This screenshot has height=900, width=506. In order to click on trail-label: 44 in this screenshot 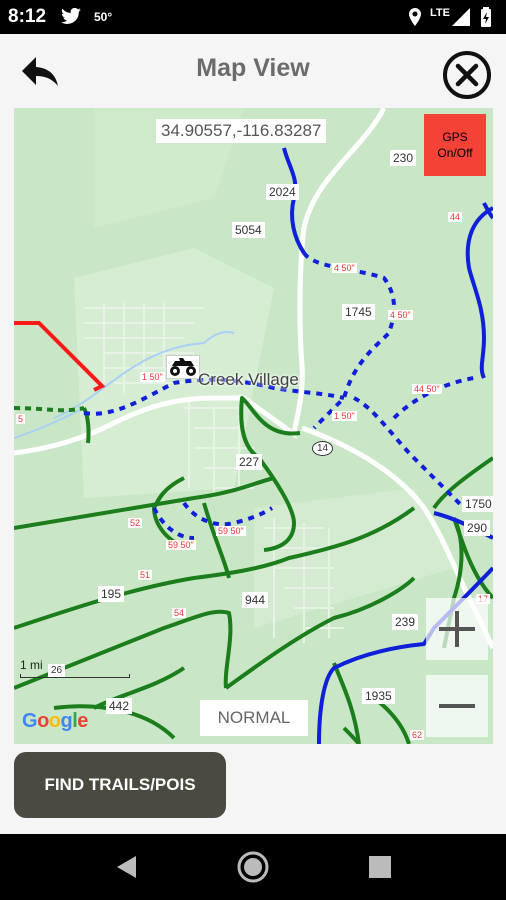, I will do `click(455, 217)`.